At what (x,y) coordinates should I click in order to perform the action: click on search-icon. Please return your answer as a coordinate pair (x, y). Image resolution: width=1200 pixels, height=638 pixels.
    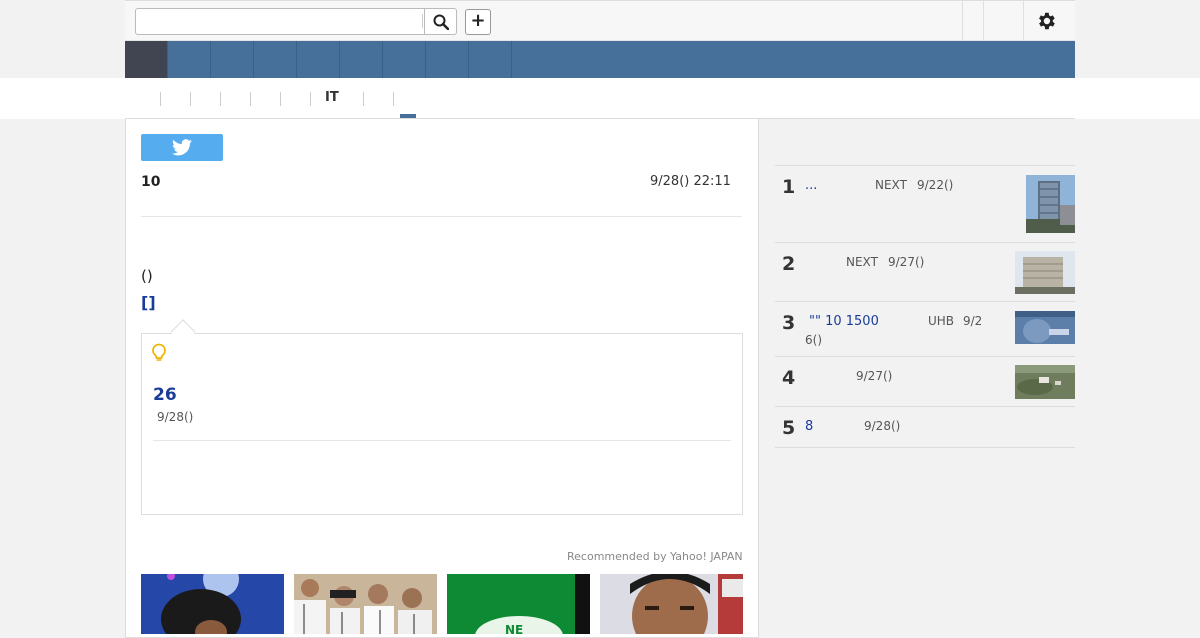
    Looking at the image, I should click on (441, 22).